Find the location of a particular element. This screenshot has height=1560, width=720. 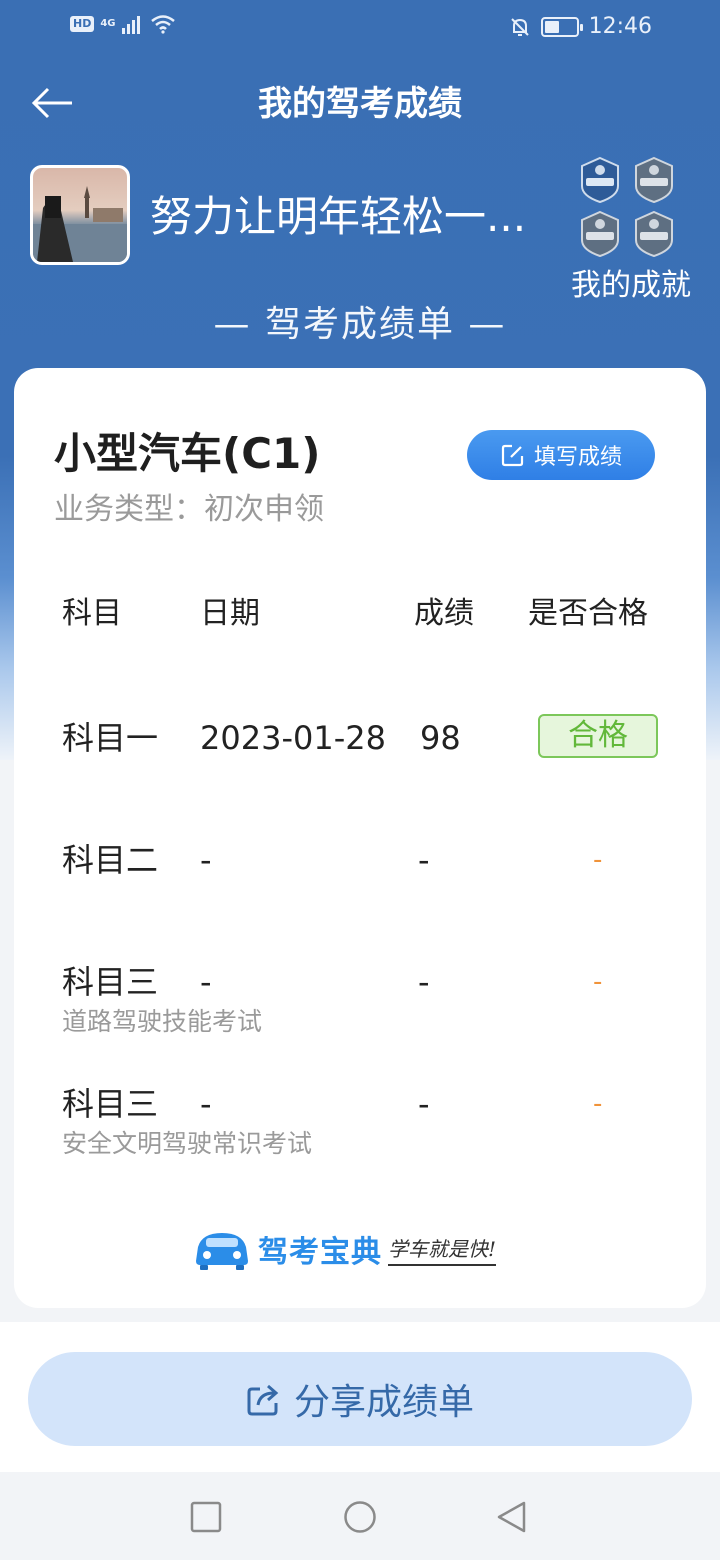

row-date: 2023-01-28 is located at coordinates (293, 738).